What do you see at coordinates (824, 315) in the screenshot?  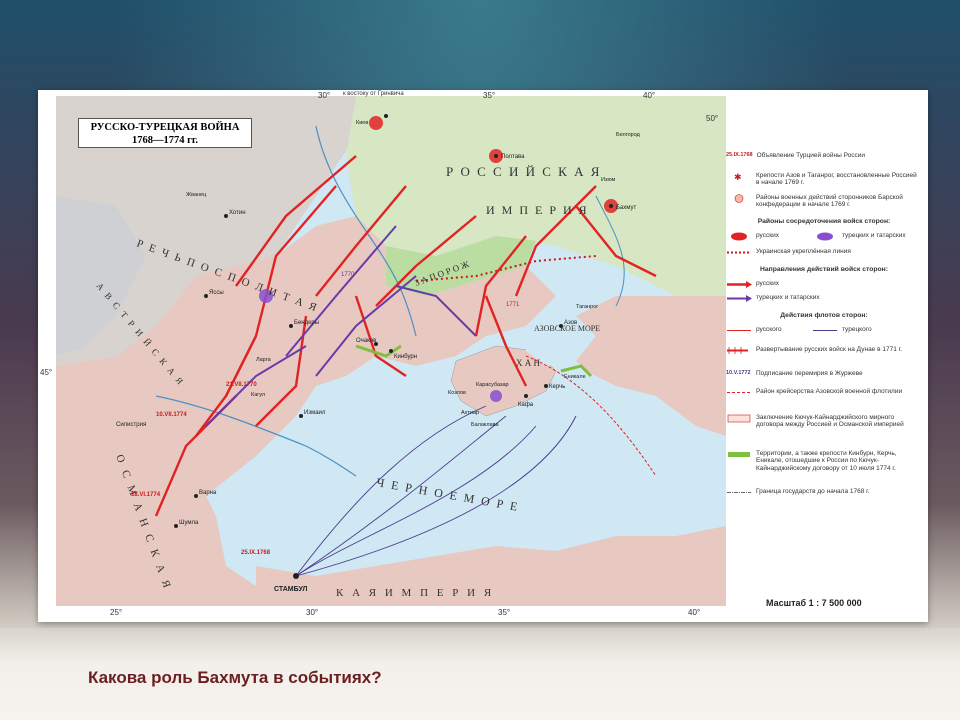 I see `legend-heading-fleets: Действия флотов сторон:` at bounding box center [824, 315].